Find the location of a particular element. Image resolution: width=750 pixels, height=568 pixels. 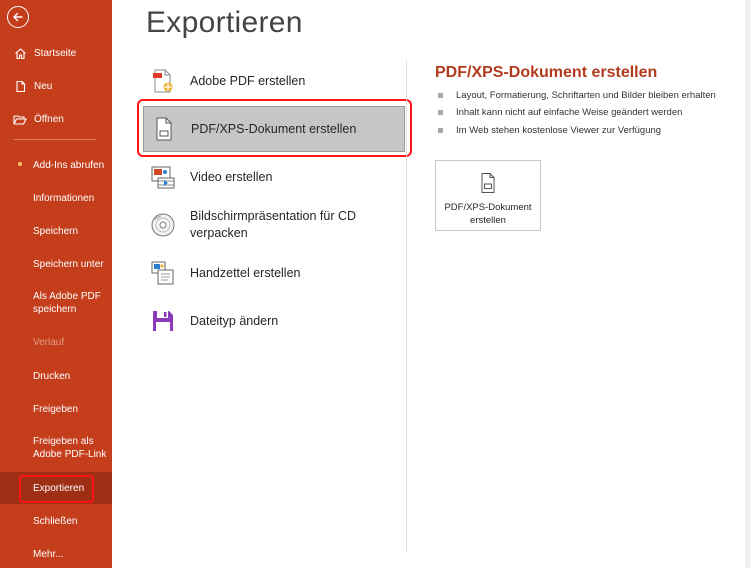

sidebar-item-label: Speichern is located at coordinates (56, 231).